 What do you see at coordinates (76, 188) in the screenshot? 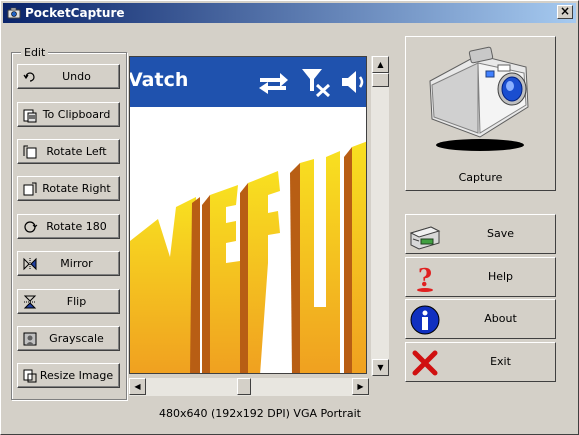
I see `rotate-right-label: Rotate Right` at bounding box center [76, 188].